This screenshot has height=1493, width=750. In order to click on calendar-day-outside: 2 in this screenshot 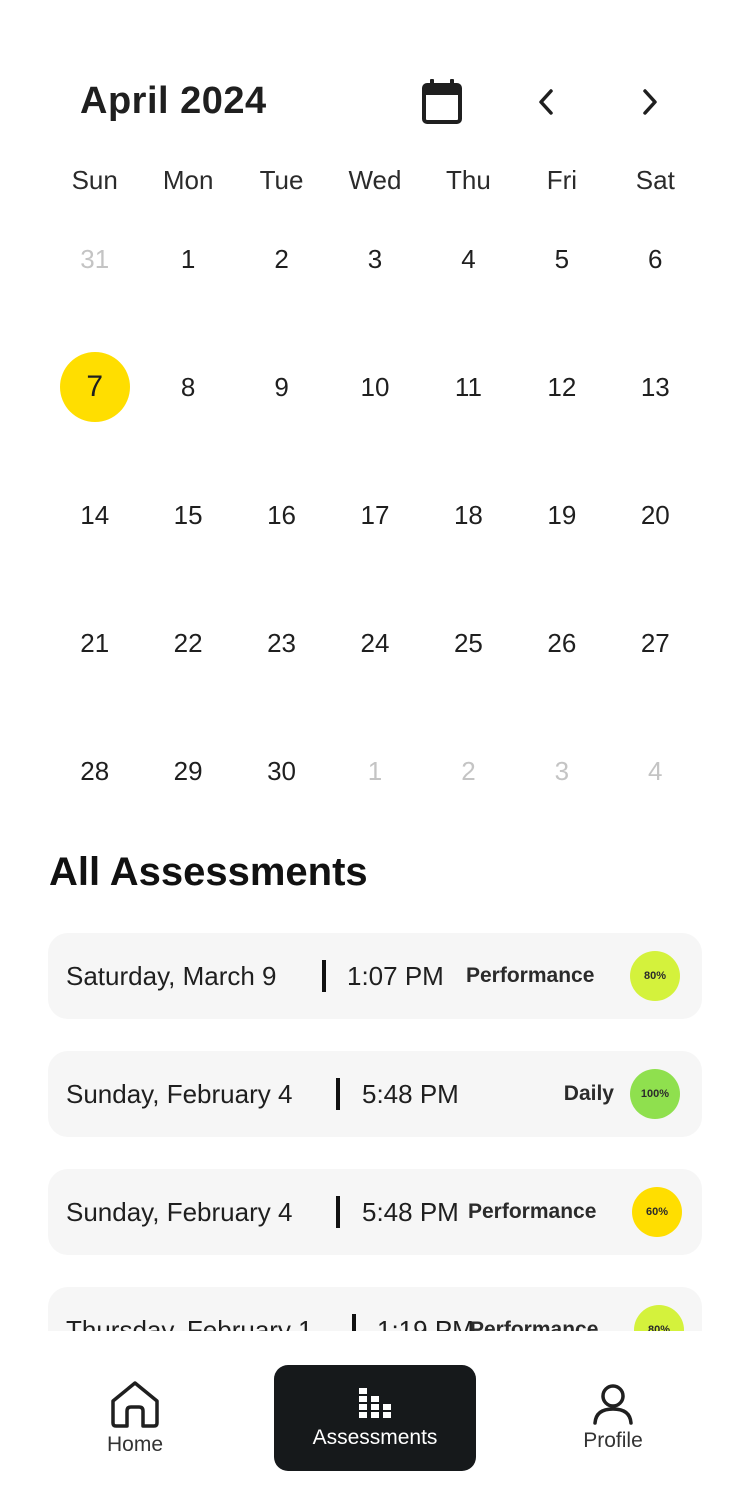, I will do `click(468, 771)`.